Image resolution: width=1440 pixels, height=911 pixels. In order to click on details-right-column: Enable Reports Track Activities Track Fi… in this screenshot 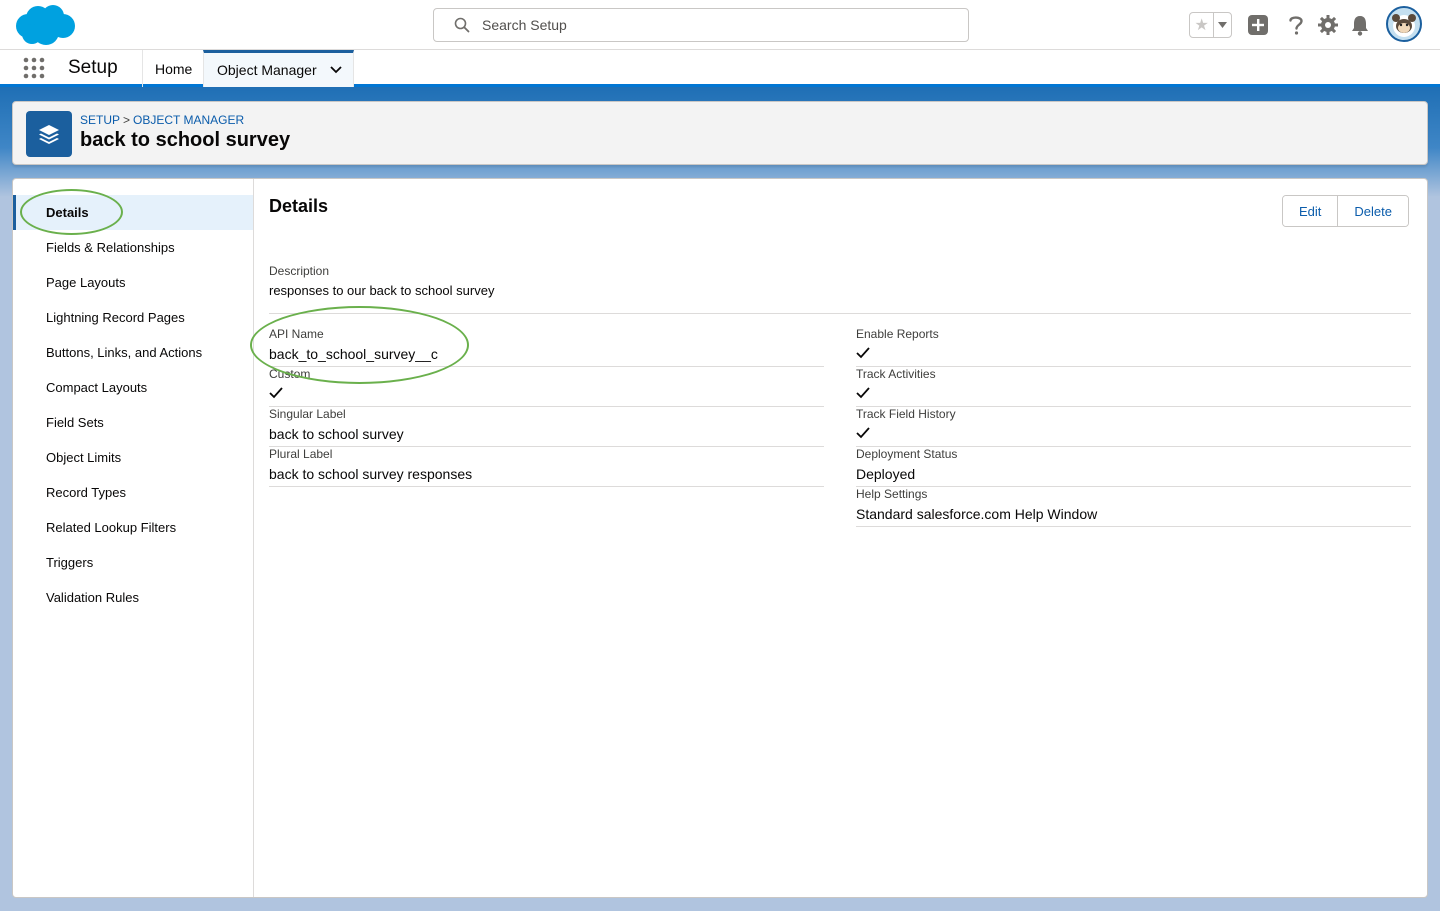, I will do `click(1133, 427)`.